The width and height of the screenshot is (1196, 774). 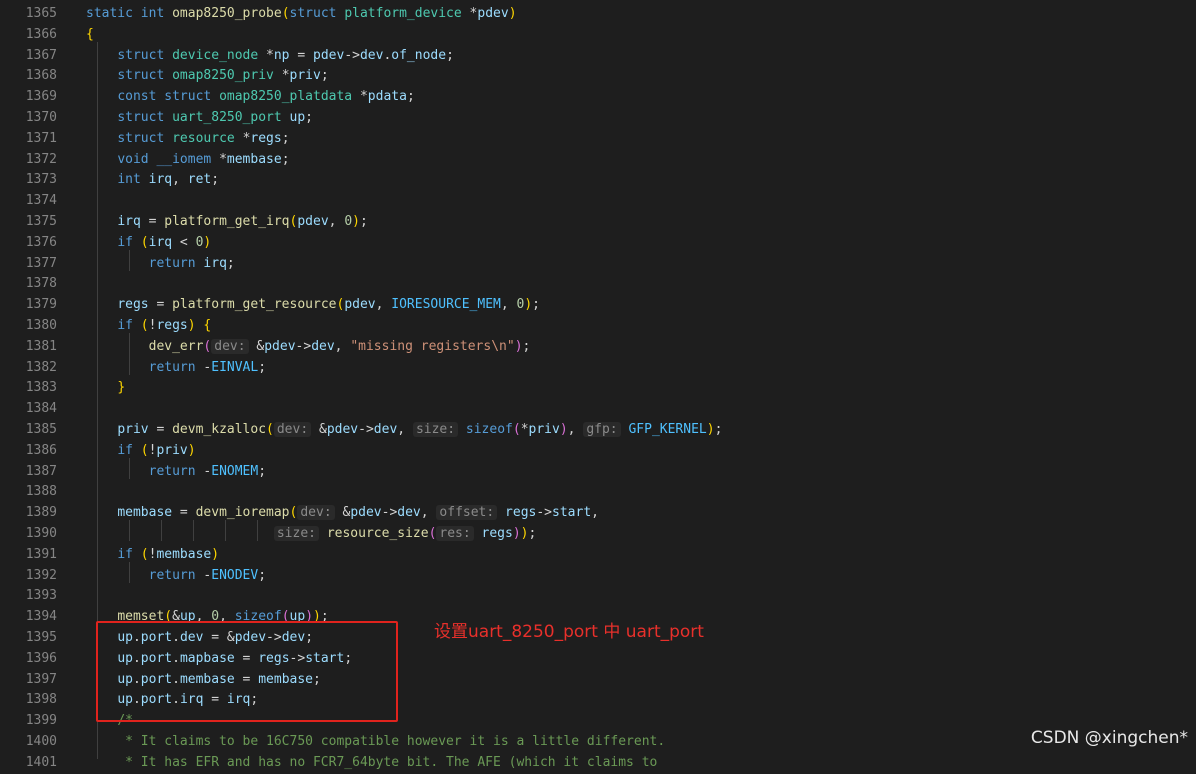 What do you see at coordinates (242, 513) in the screenshot?
I see `code-token: devm_ioremap` at bounding box center [242, 513].